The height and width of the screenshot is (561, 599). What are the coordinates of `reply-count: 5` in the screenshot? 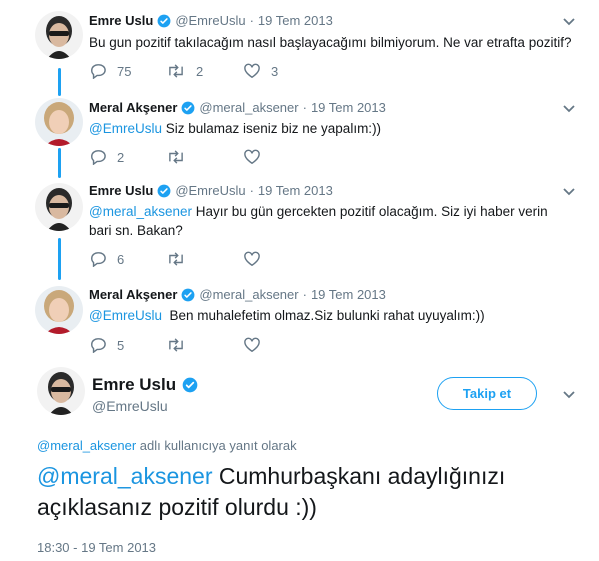 It's located at (121, 345).